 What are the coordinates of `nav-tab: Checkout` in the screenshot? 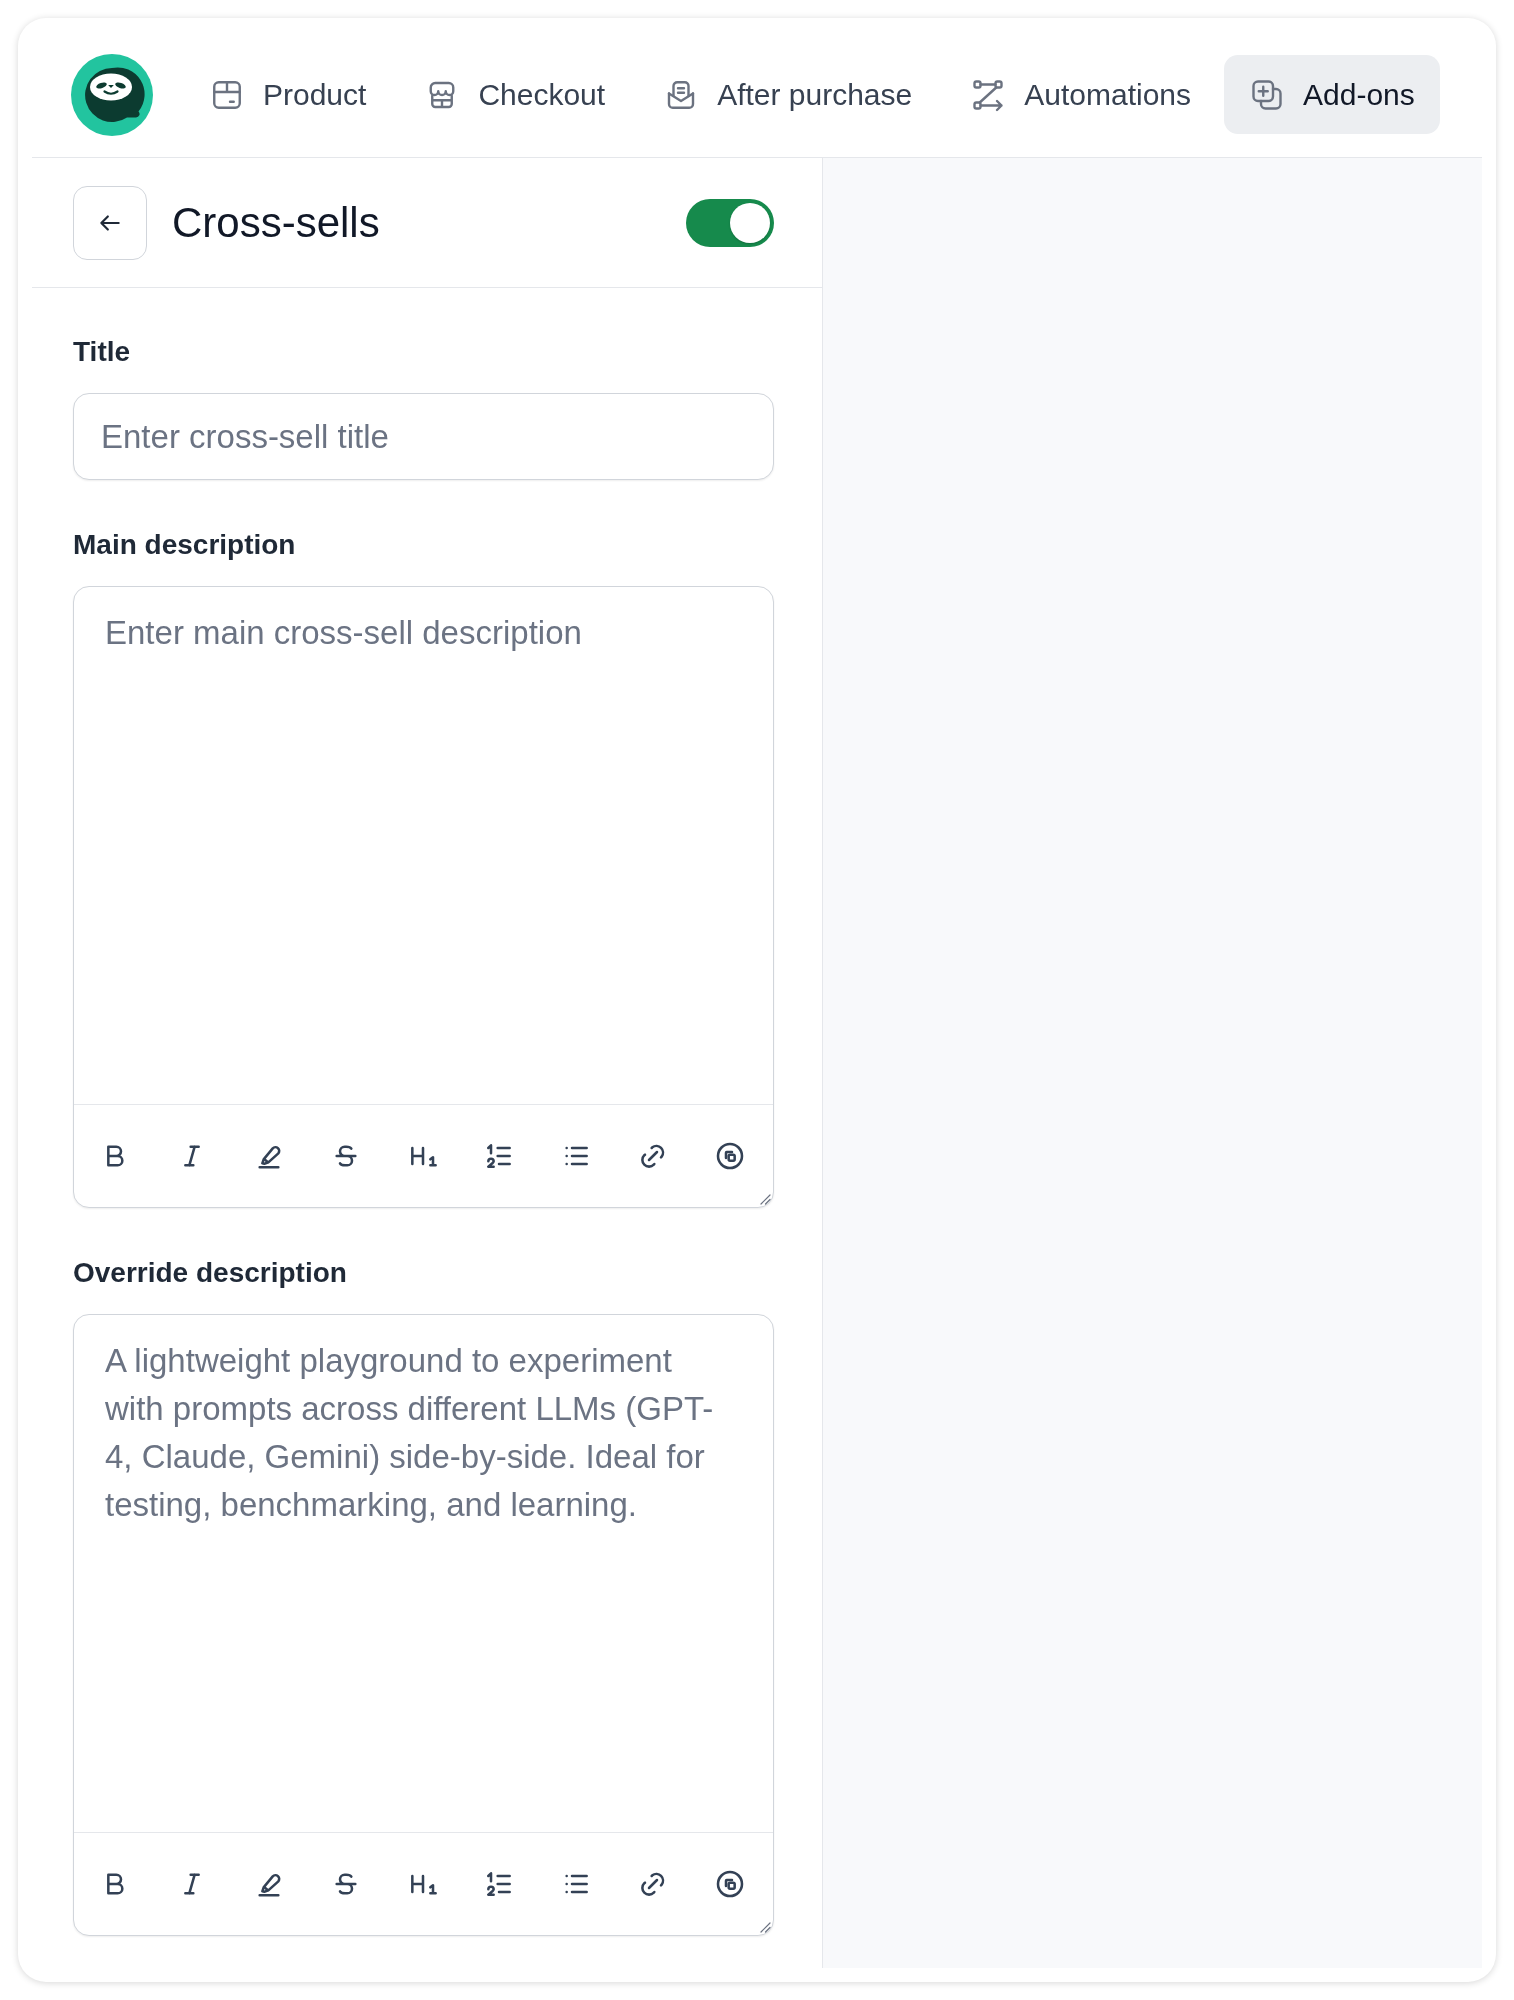 It's located at (515, 94).